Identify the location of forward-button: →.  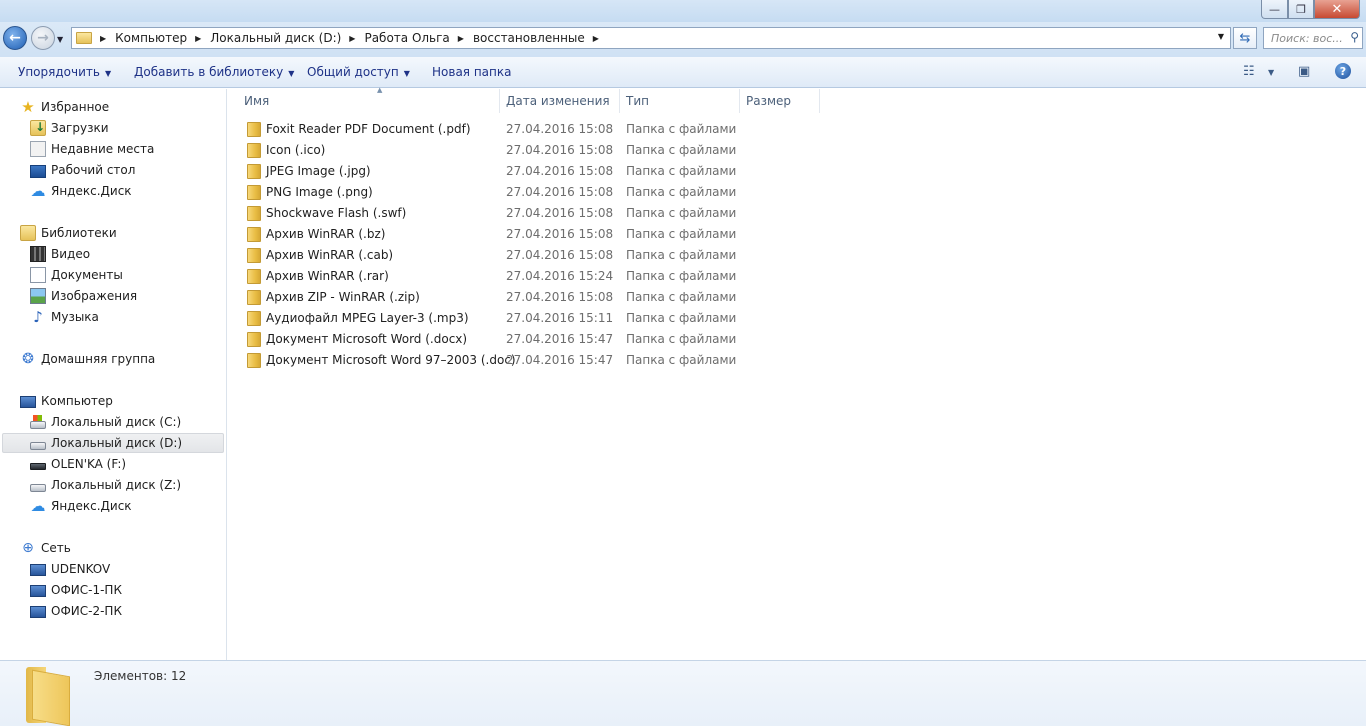
(43, 38).